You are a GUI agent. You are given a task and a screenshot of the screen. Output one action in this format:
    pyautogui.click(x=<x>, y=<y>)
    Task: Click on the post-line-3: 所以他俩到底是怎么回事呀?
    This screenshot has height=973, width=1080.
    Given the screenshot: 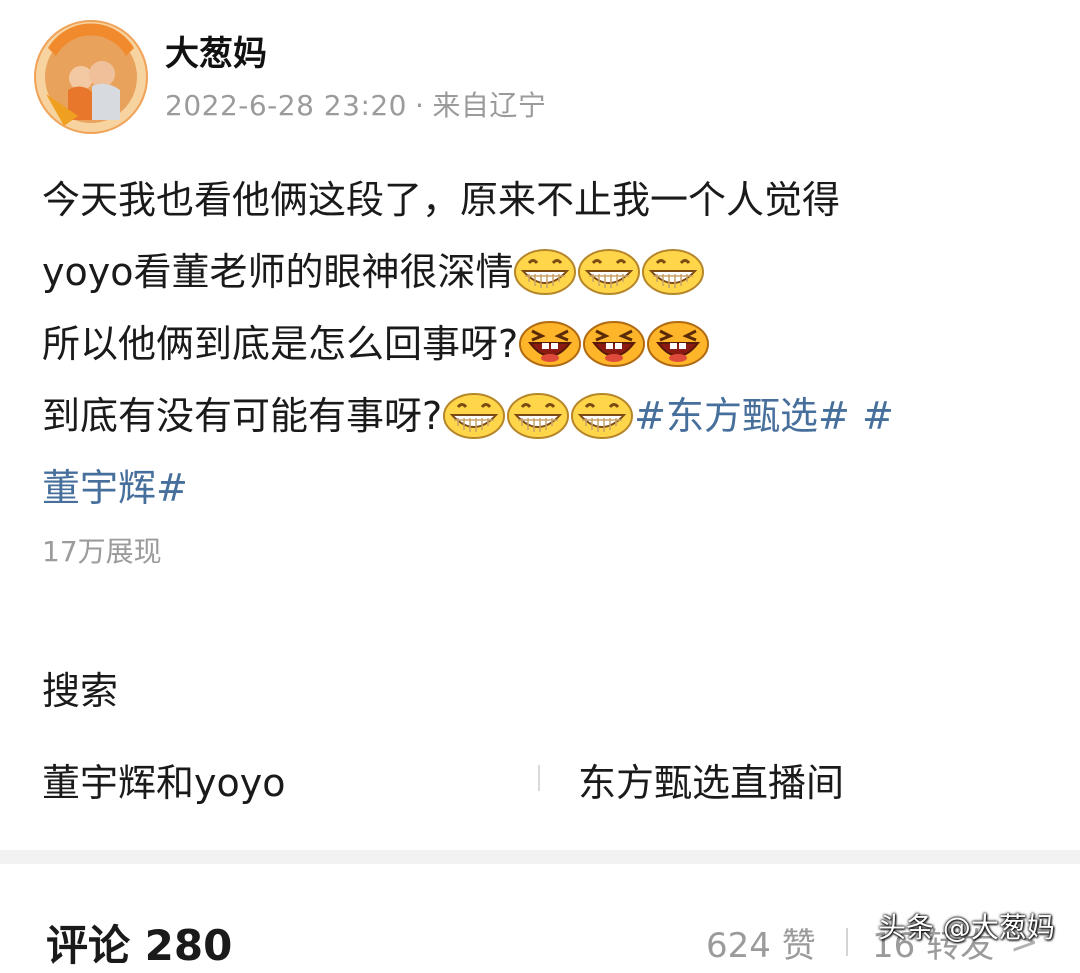 What is the action you would take?
    pyautogui.click(x=547, y=344)
    